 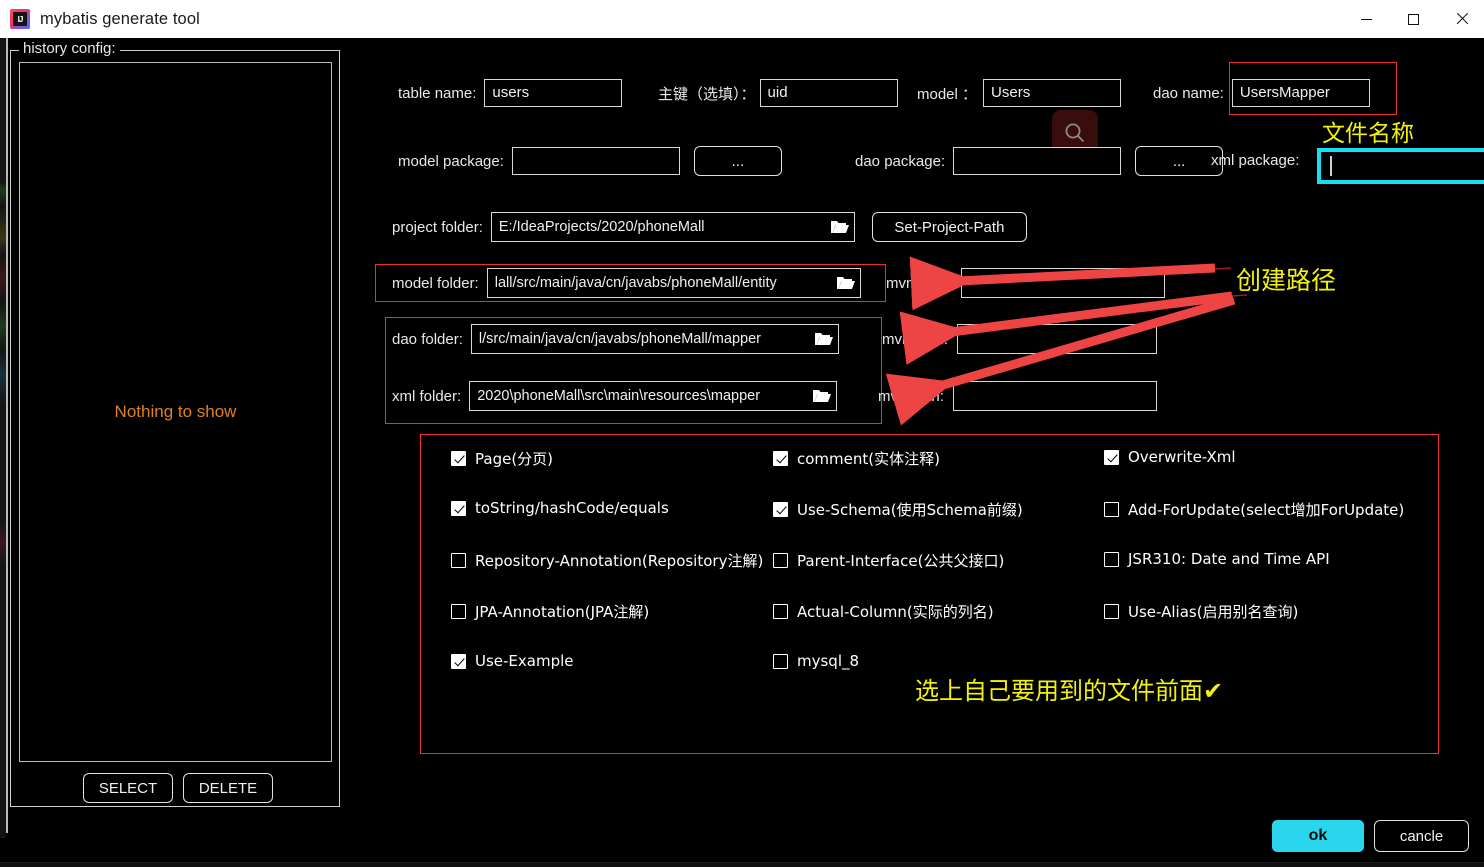 What do you see at coordinates (1318, 836) in the screenshot?
I see `ok-button: ok` at bounding box center [1318, 836].